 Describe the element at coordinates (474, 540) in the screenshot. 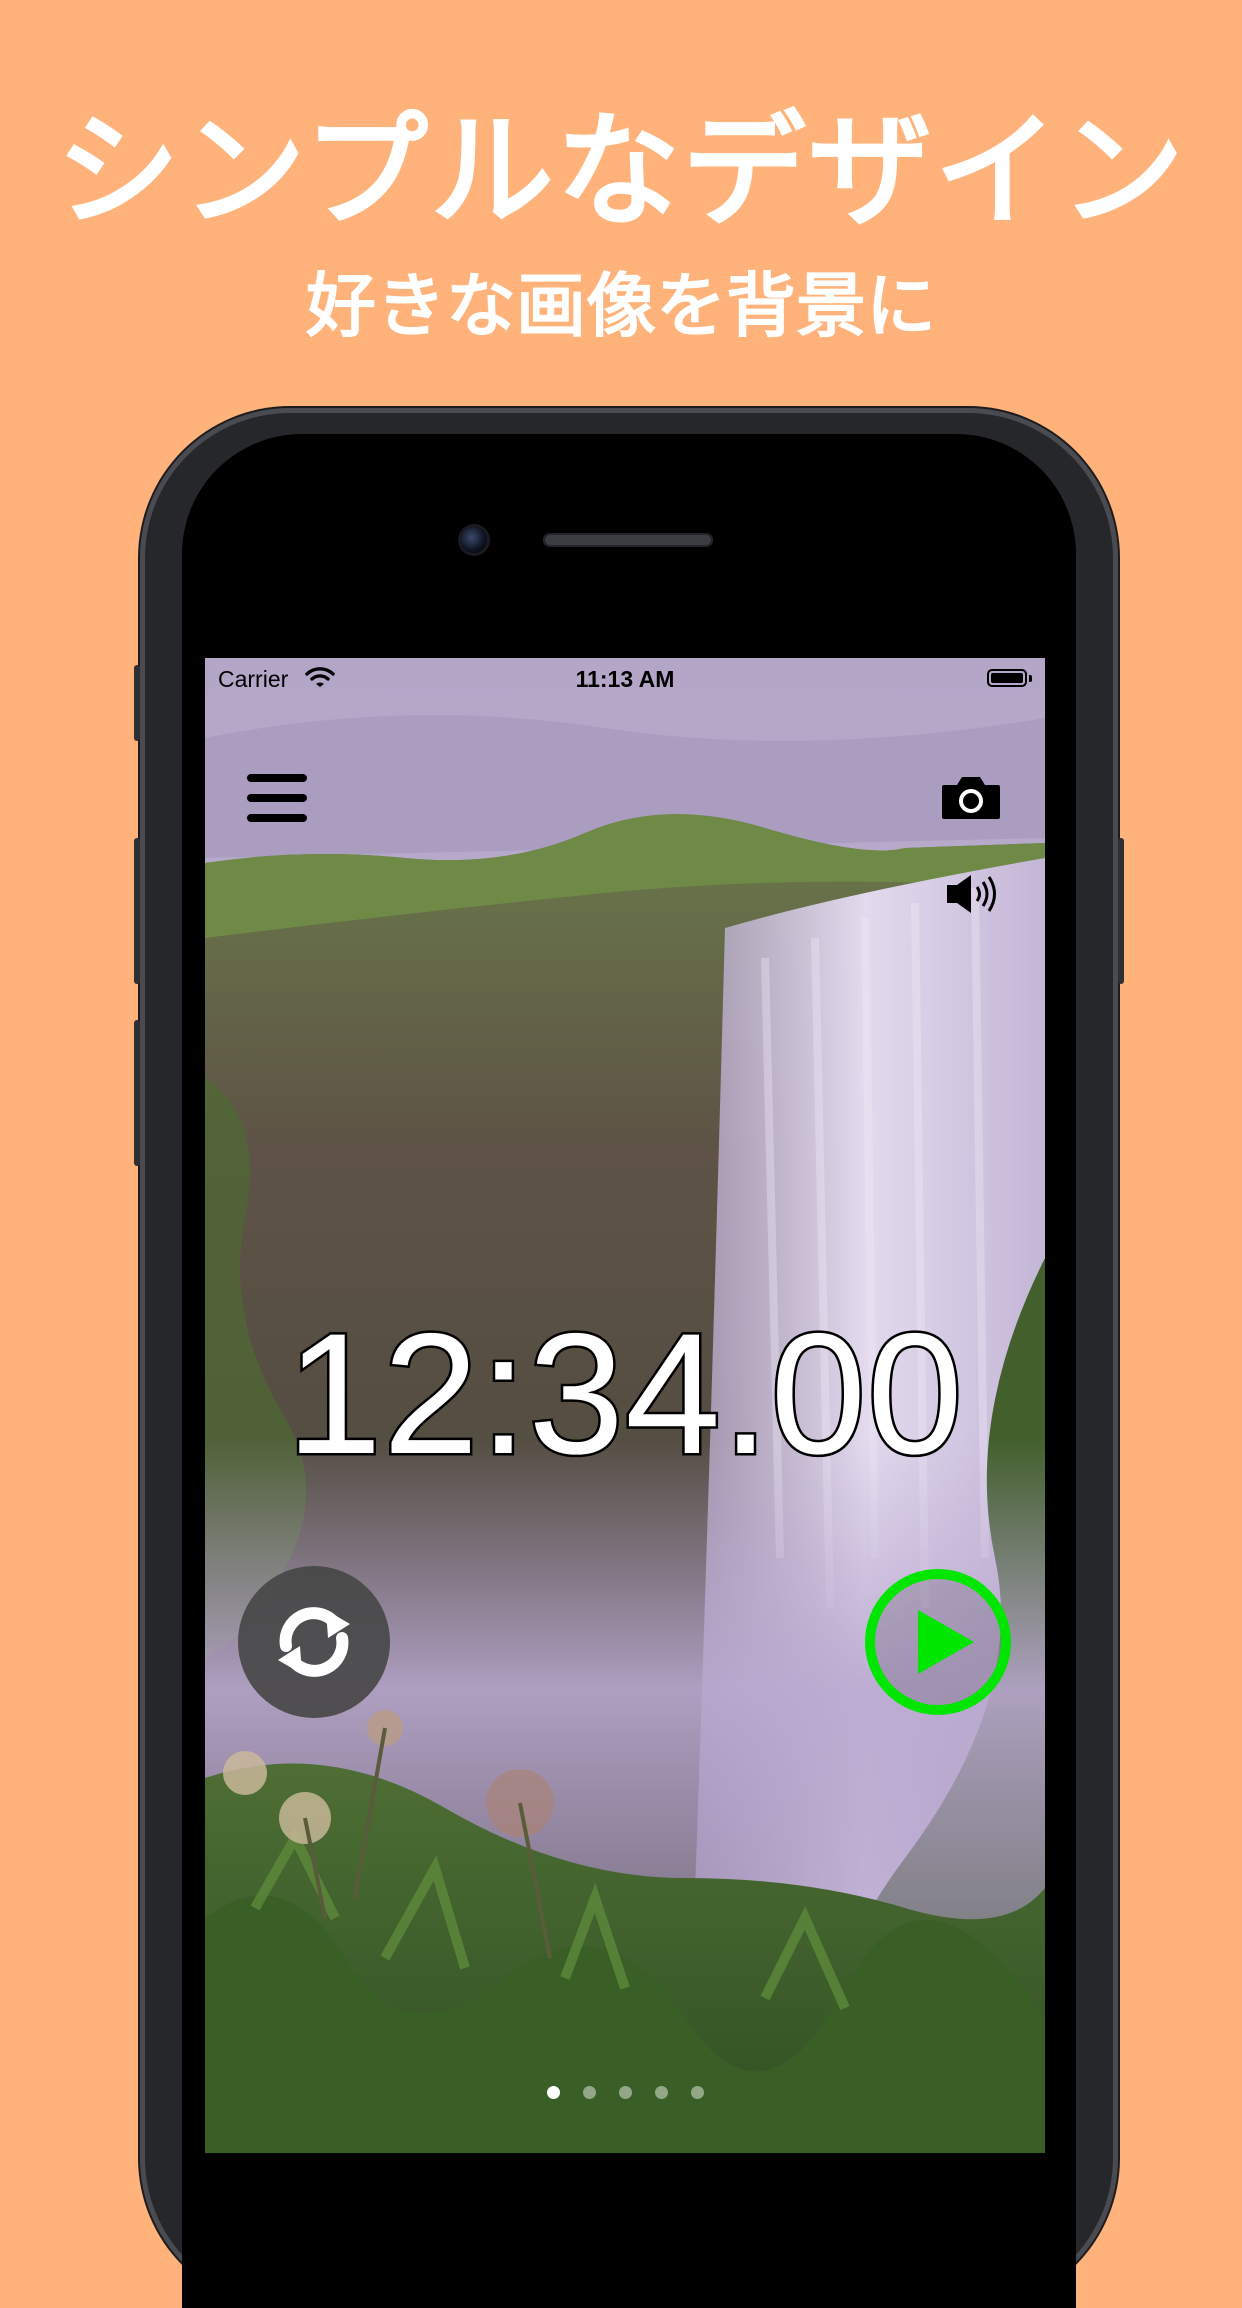

I see `front-camera` at that location.